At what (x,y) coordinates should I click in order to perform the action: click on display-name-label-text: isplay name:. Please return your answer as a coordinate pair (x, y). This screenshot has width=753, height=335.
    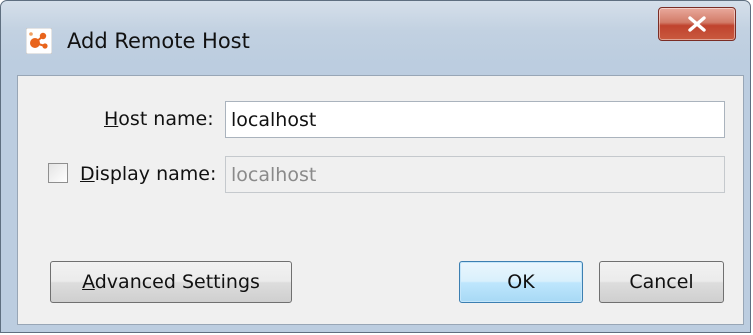
    Looking at the image, I should click on (155, 174).